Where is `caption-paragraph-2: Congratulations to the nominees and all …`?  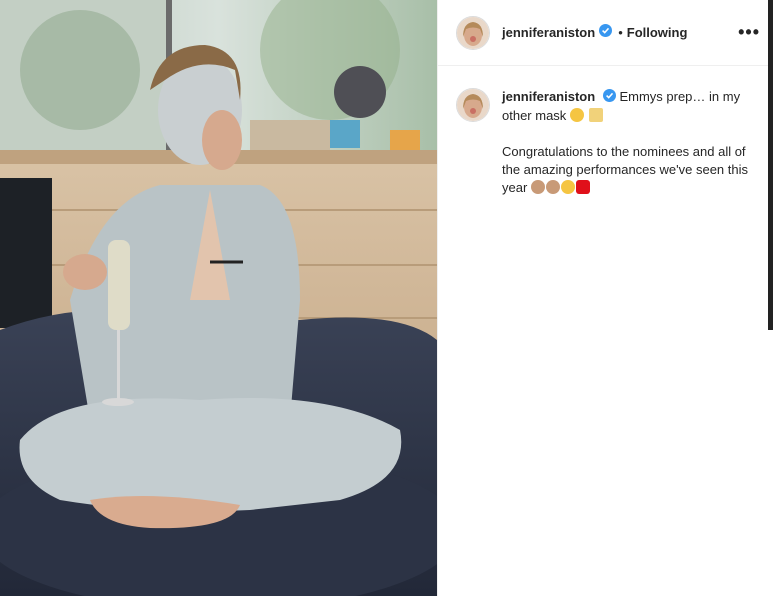
caption-paragraph-2: Congratulations to the nominees and all … is located at coordinates (626, 170).